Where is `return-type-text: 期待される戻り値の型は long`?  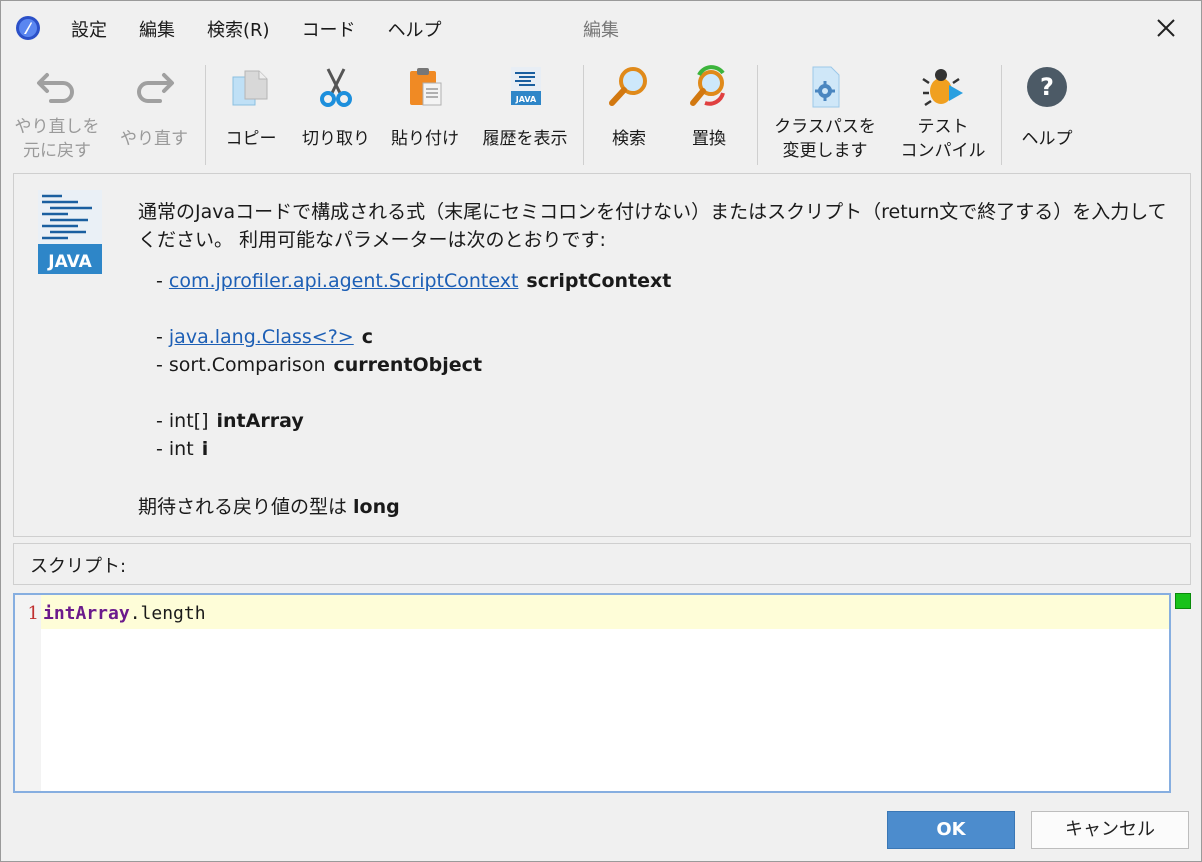 return-type-text: 期待される戻り値の型は long is located at coordinates (269, 507).